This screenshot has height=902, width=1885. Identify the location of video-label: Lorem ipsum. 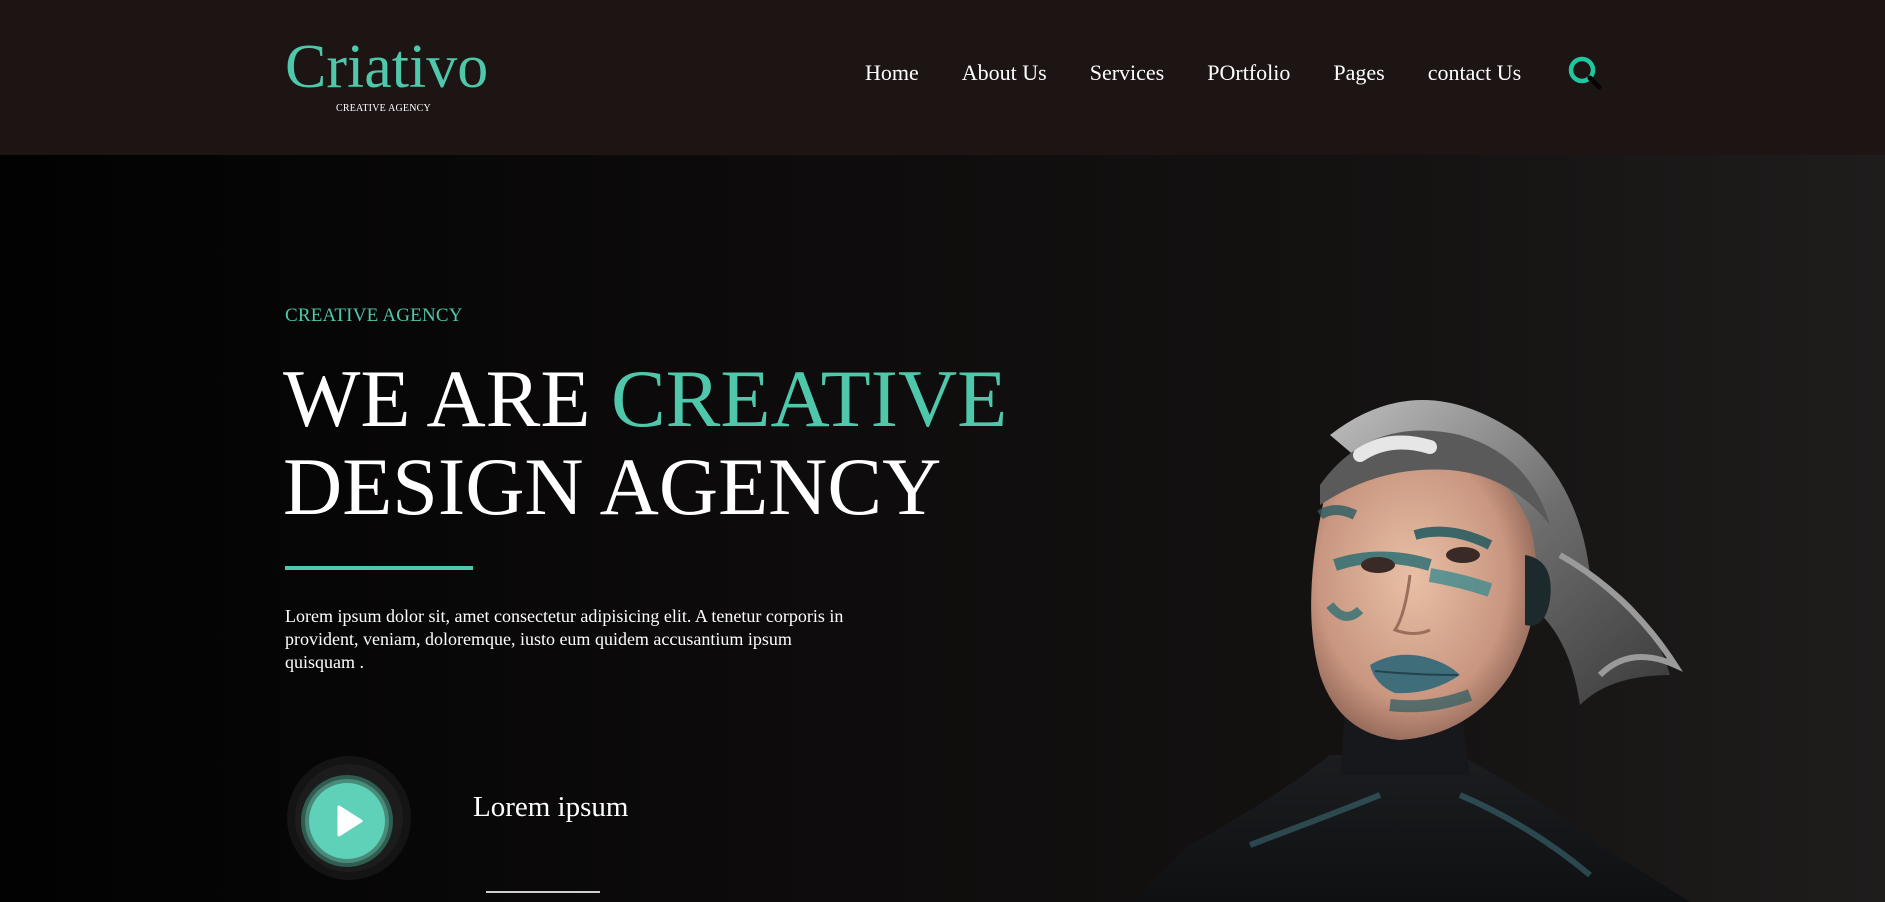
(551, 807).